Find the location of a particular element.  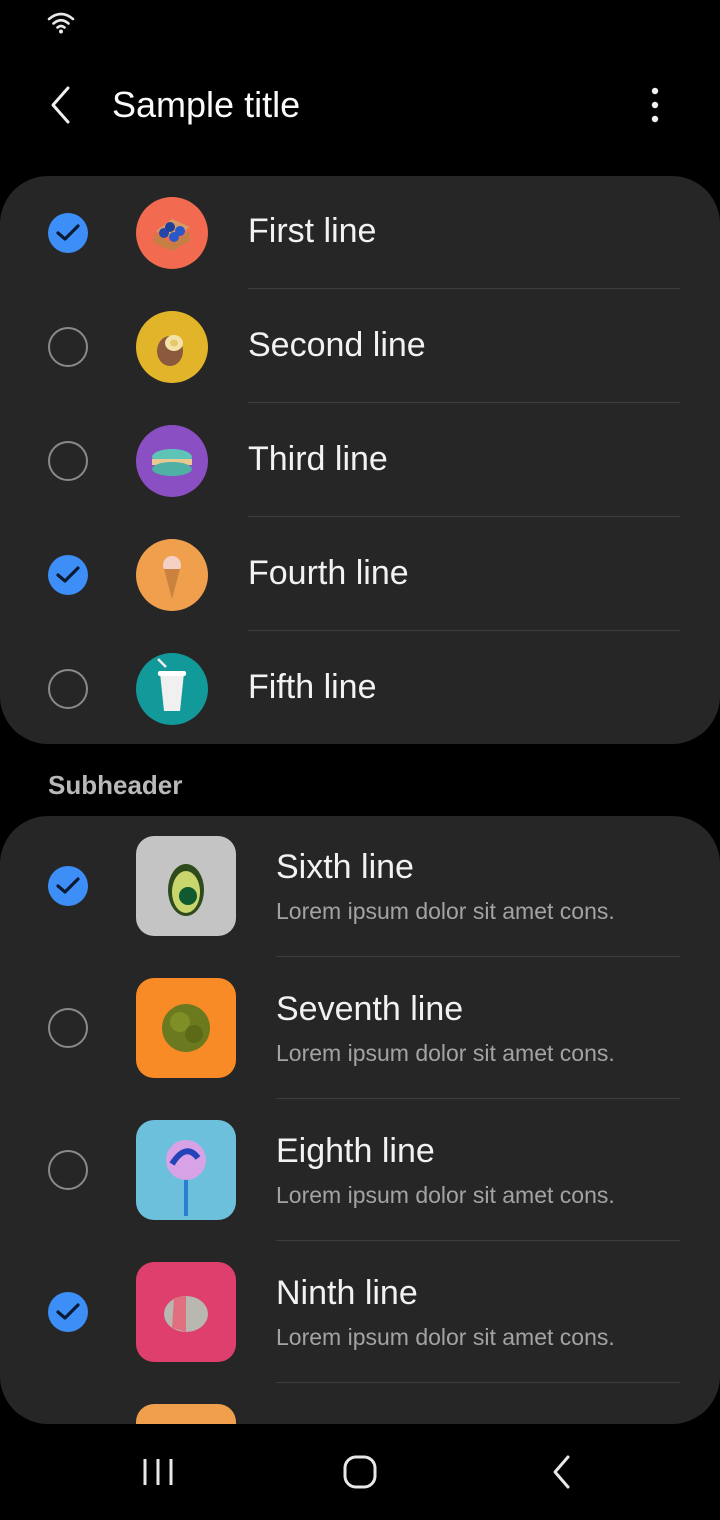

back-button is located at coordinates (61, 105).